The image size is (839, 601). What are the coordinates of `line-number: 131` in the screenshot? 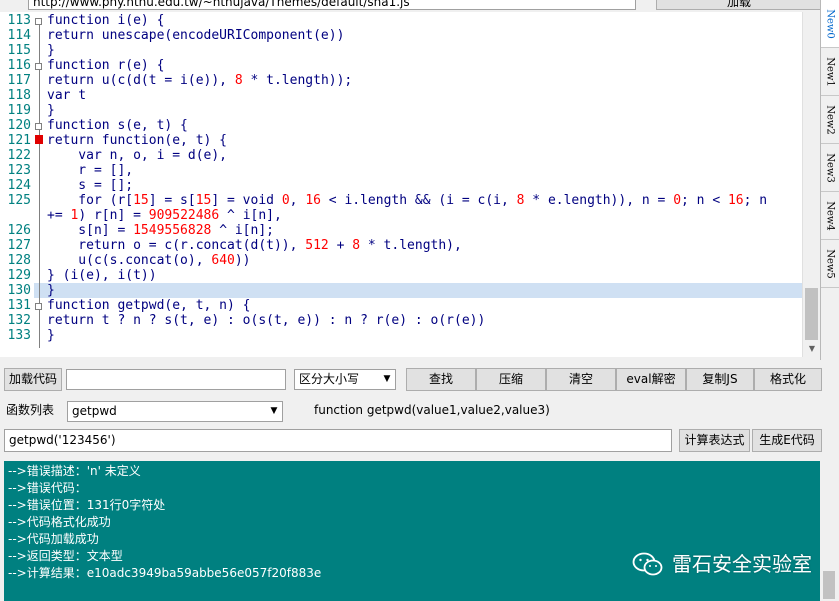 It's located at (19, 305).